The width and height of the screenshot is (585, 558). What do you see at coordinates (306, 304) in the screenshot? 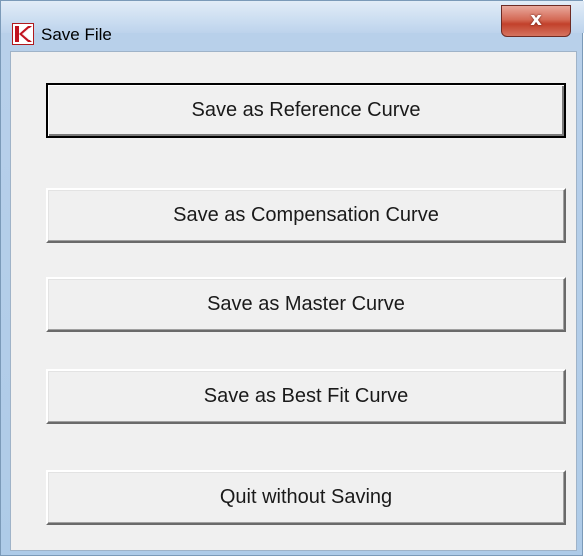
I see `save-master-curve-button: Save as Master Curve` at bounding box center [306, 304].